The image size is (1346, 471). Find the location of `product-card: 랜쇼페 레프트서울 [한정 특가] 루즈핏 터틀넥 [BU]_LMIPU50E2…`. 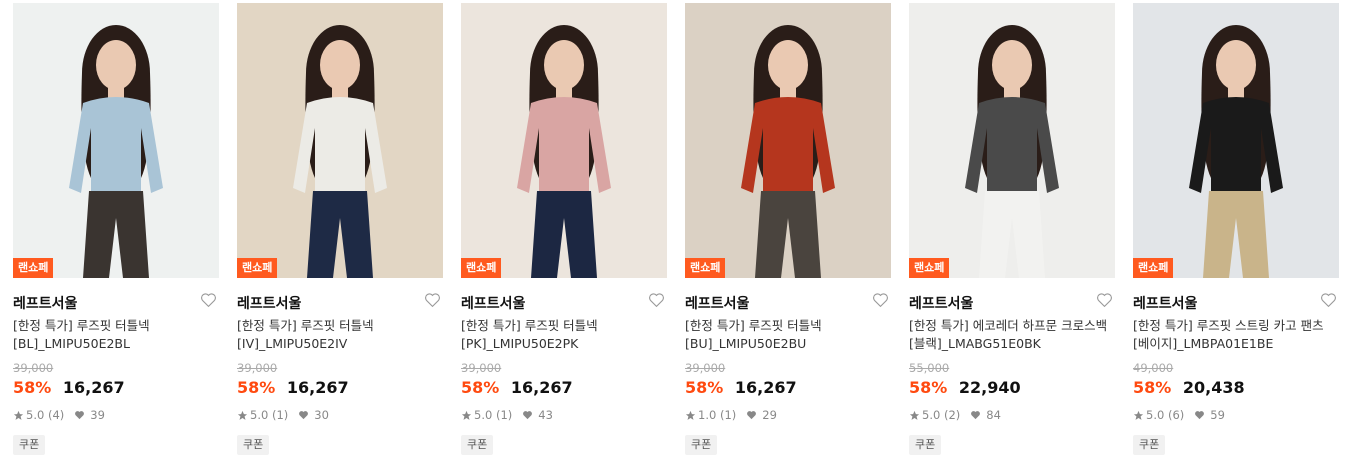

product-card: 랜쇼페 레프트서울 [한정 특가] 루즈핏 터틀넥 [BU]_LMIPU50E2… is located at coordinates (788, 233).